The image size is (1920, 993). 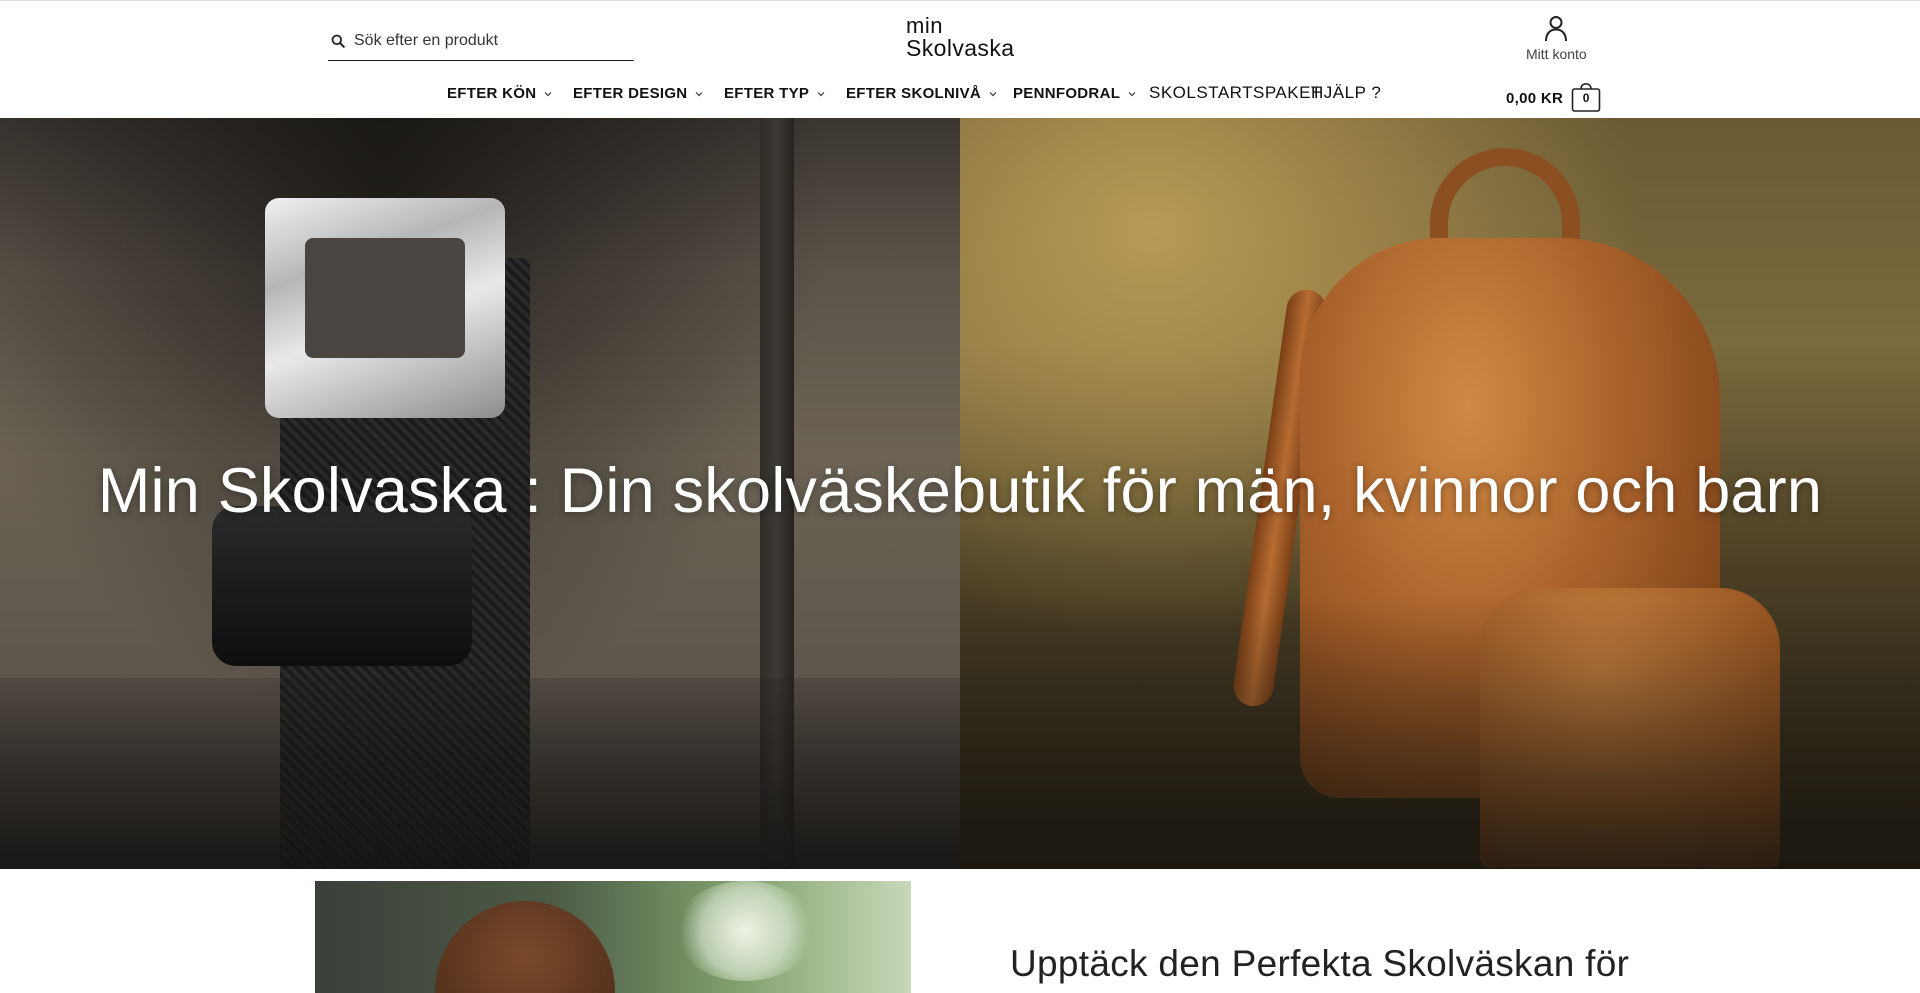 I want to click on promo-image, so click(x=613, y=937).